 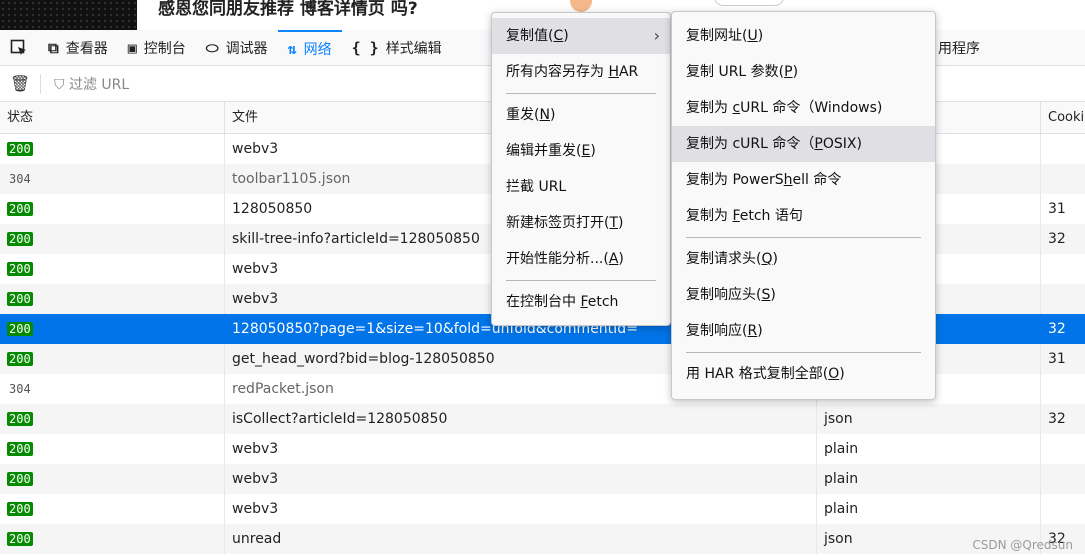 I want to click on menu-item-label: 重发(, so click(x=523, y=115).